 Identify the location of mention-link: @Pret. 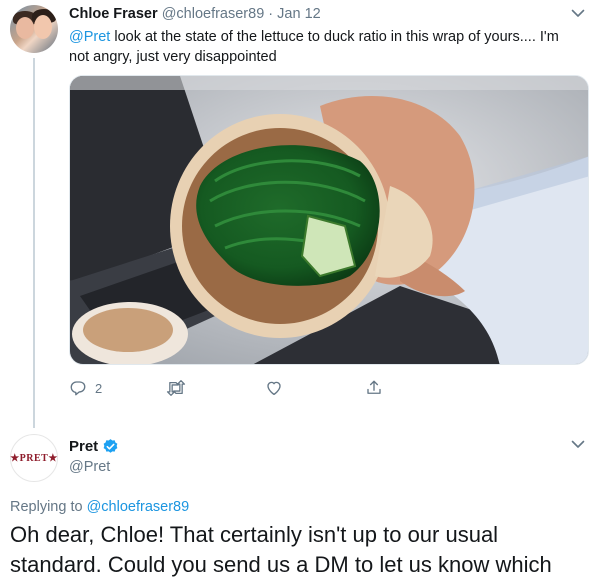
(89, 37).